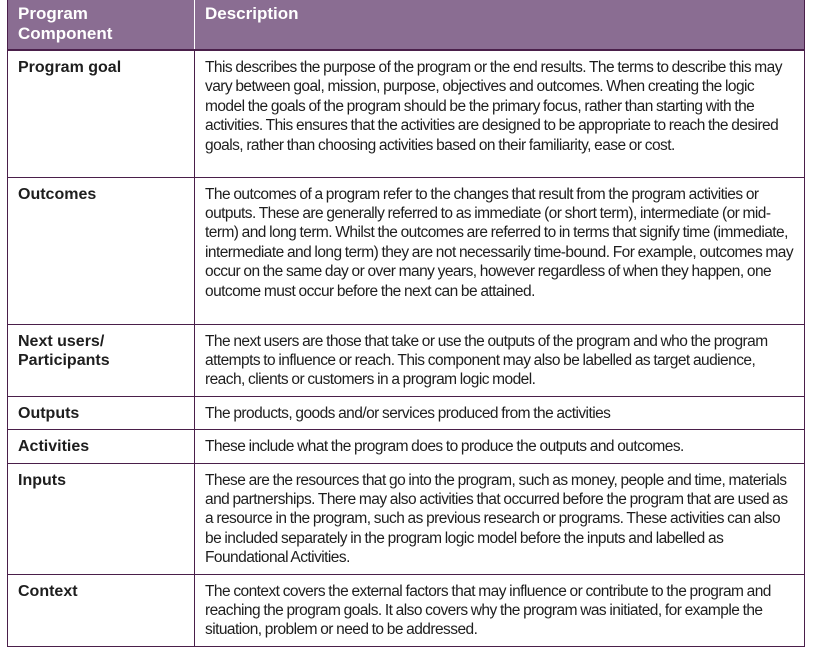 This screenshot has width=813, height=652. I want to click on header-line-1: Program, so click(53, 13).